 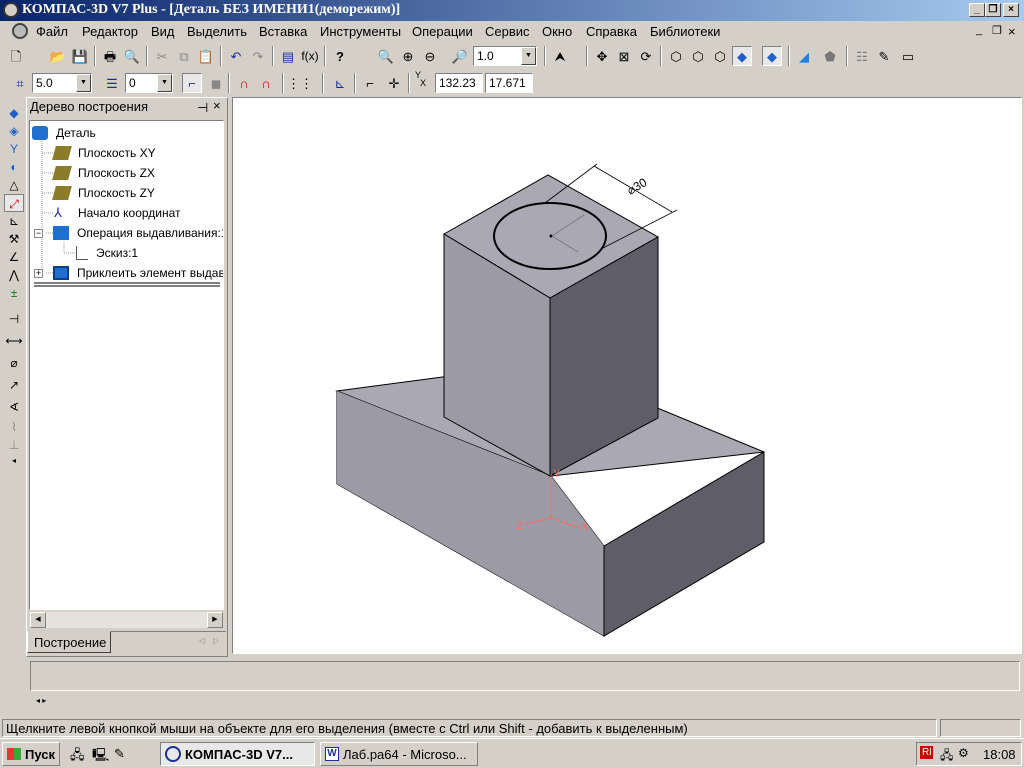 What do you see at coordinates (460, 56) in the screenshot?
I see `zoom-scale-icon: 🔎` at bounding box center [460, 56].